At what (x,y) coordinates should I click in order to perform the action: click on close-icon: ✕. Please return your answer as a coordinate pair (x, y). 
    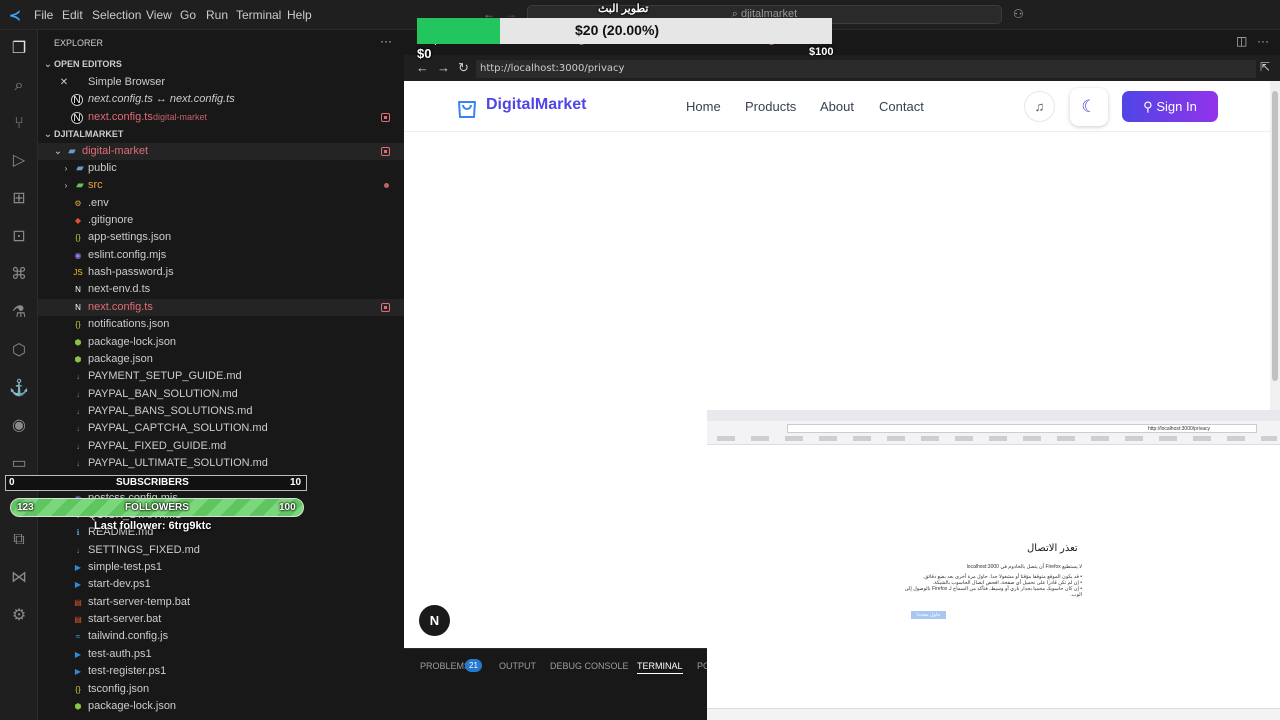
    Looking at the image, I should click on (64, 83).